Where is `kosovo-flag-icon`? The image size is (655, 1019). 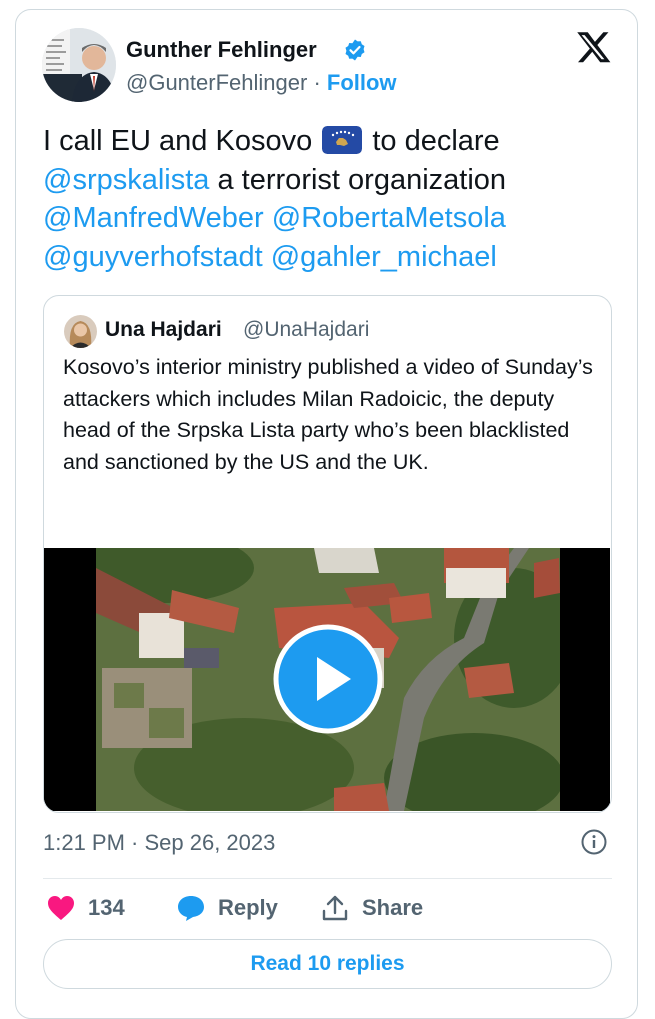
kosovo-flag-icon is located at coordinates (342, 140).